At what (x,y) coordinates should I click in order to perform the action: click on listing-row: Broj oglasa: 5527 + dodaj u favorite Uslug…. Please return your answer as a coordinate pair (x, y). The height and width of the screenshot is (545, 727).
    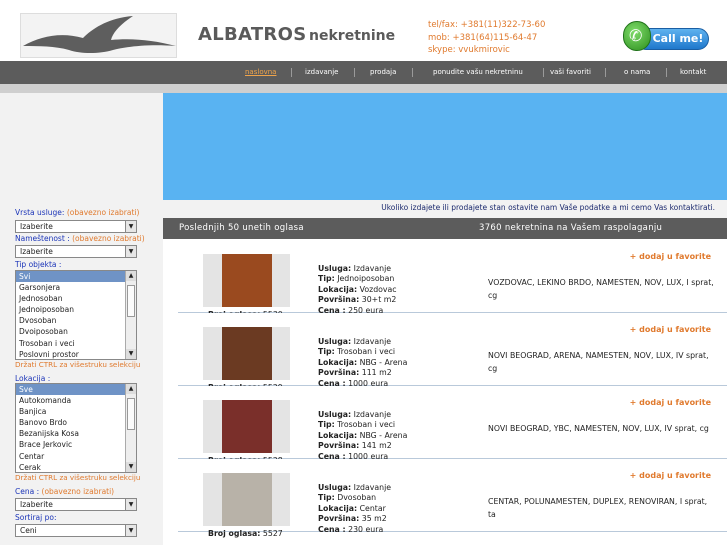
    Looking at the image, I should click on (452, 498).